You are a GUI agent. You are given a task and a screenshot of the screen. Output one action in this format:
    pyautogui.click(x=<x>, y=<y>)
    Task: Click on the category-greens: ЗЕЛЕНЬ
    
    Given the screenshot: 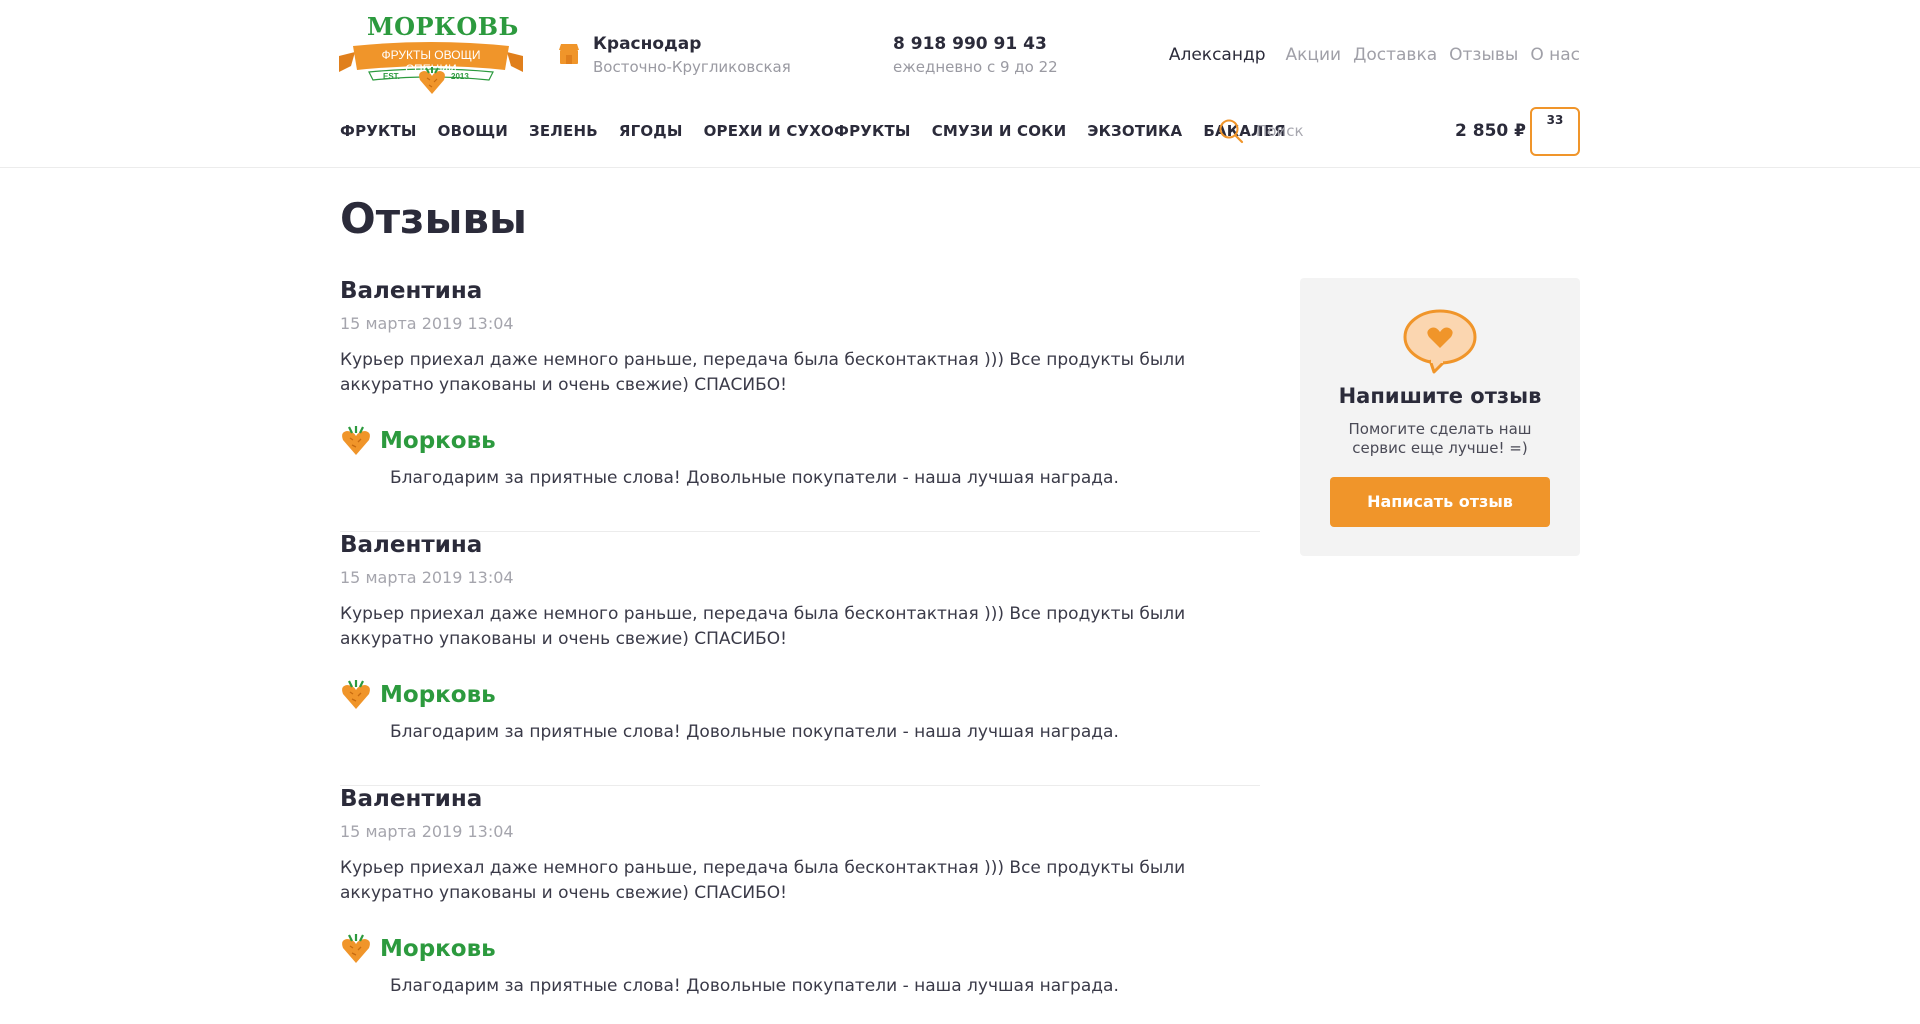 What is the action you would take?
    pyautogui.click(x=563, y=131)
    